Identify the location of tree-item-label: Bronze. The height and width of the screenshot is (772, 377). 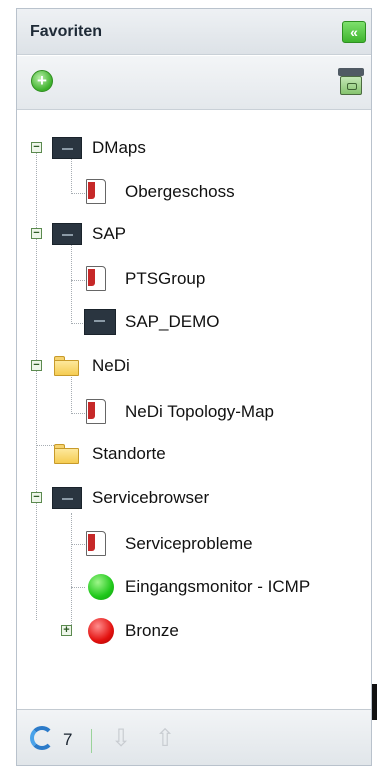
(152, 630).